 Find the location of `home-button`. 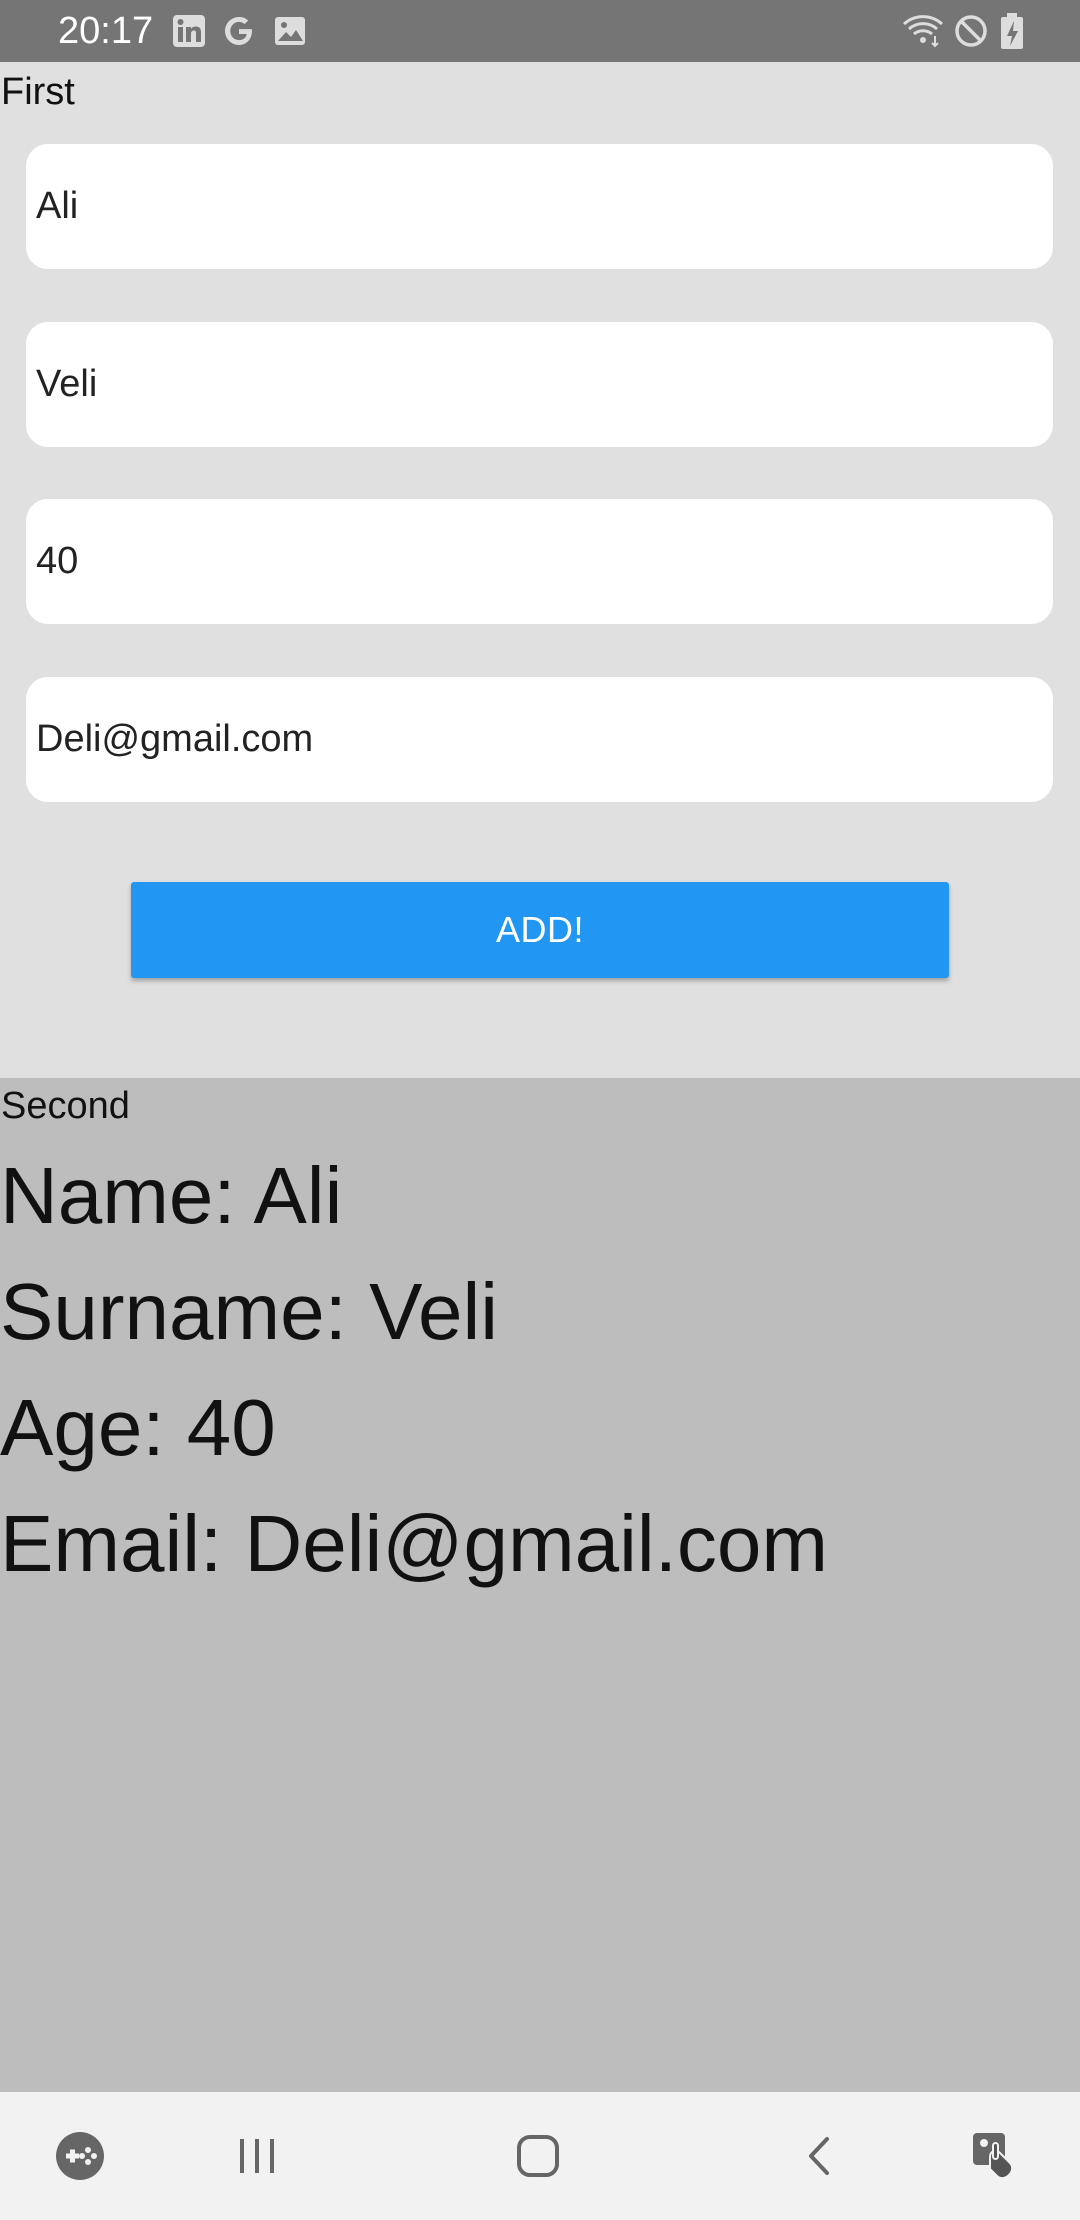

home-button is located at coordinates (538, 2156).